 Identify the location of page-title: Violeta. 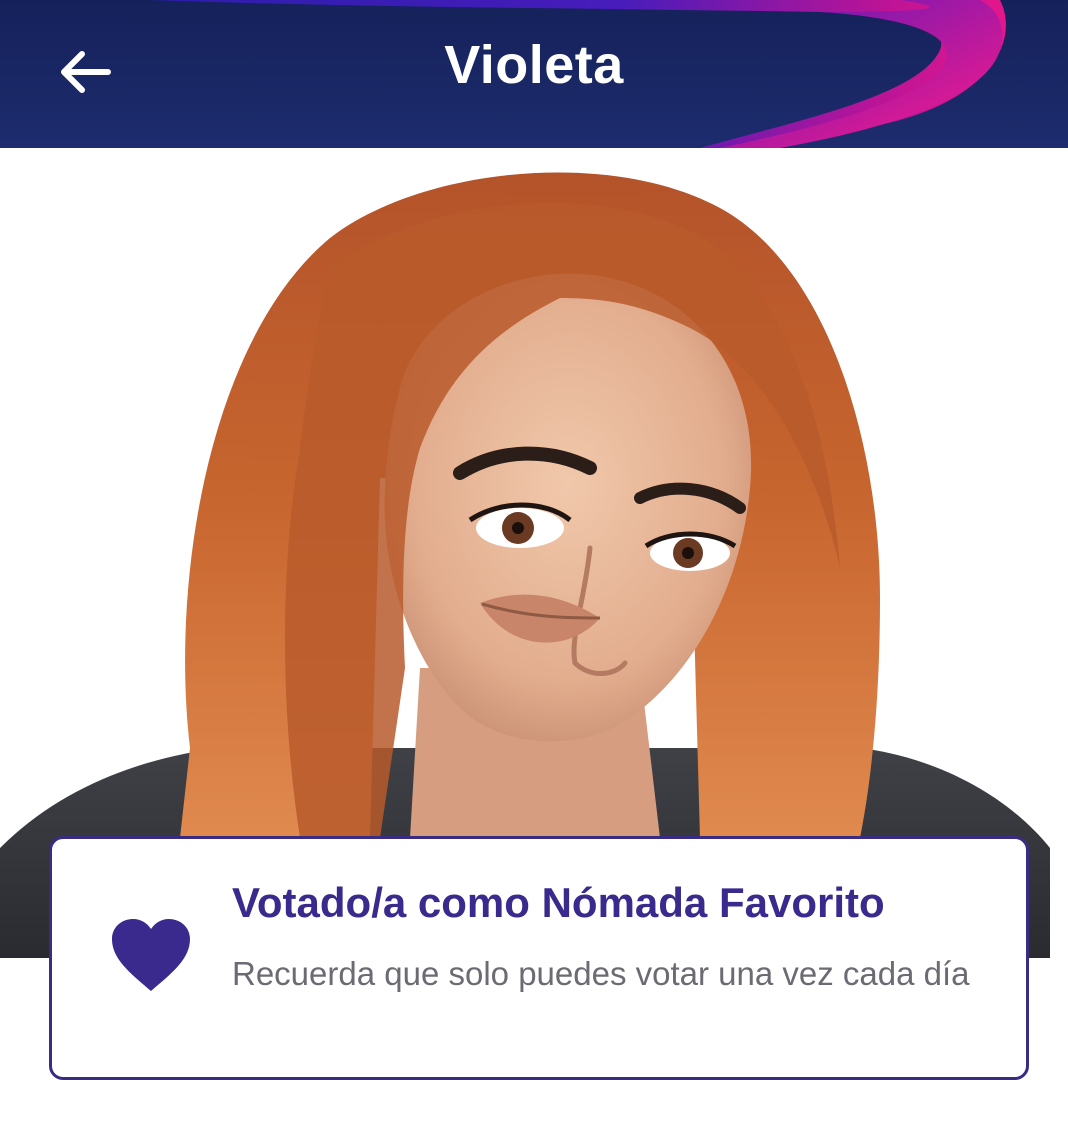
(534, 65).